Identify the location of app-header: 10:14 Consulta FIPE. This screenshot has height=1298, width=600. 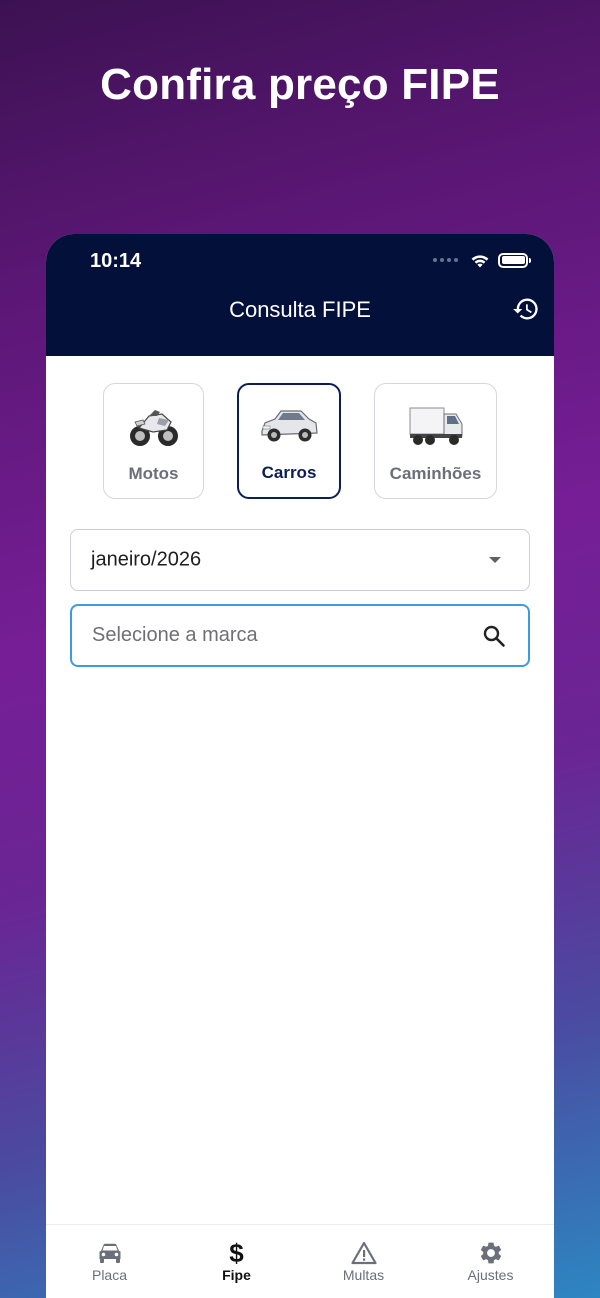
(300, 295).